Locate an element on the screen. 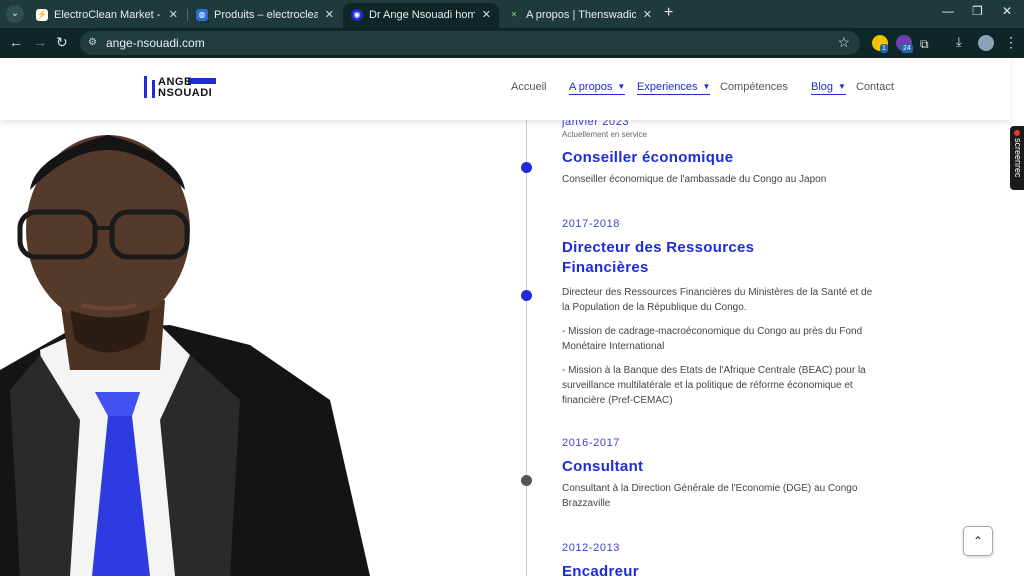 The width and height of the screenshot is (1024, 582). nav-label: Contact is located at coordinates (875, 87).